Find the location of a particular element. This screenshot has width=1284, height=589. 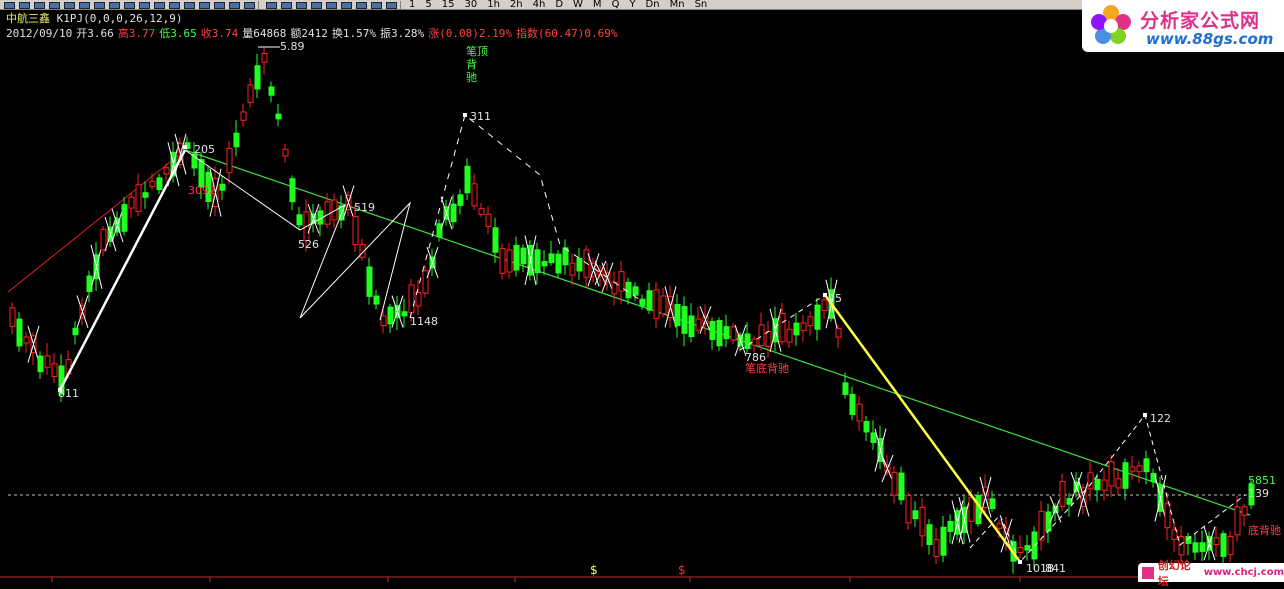

quote-amount: 额2412 is located at coordinates (309, 33).